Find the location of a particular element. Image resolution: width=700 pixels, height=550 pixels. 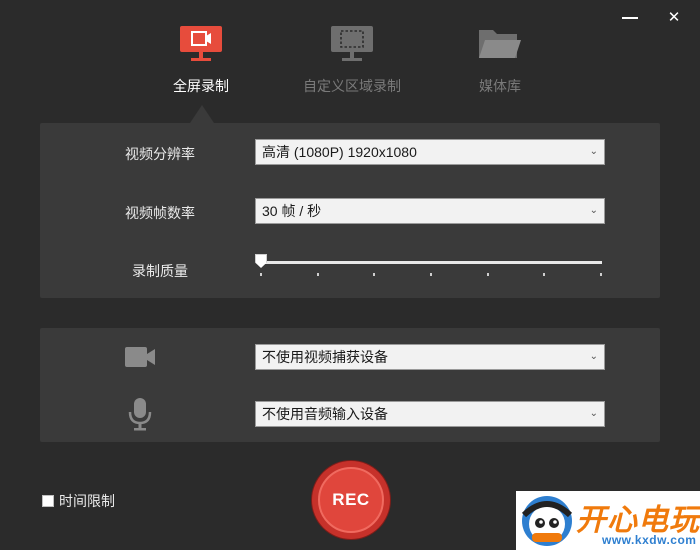

tab-label: 全屏录制 is located at coordinates (201, 86).